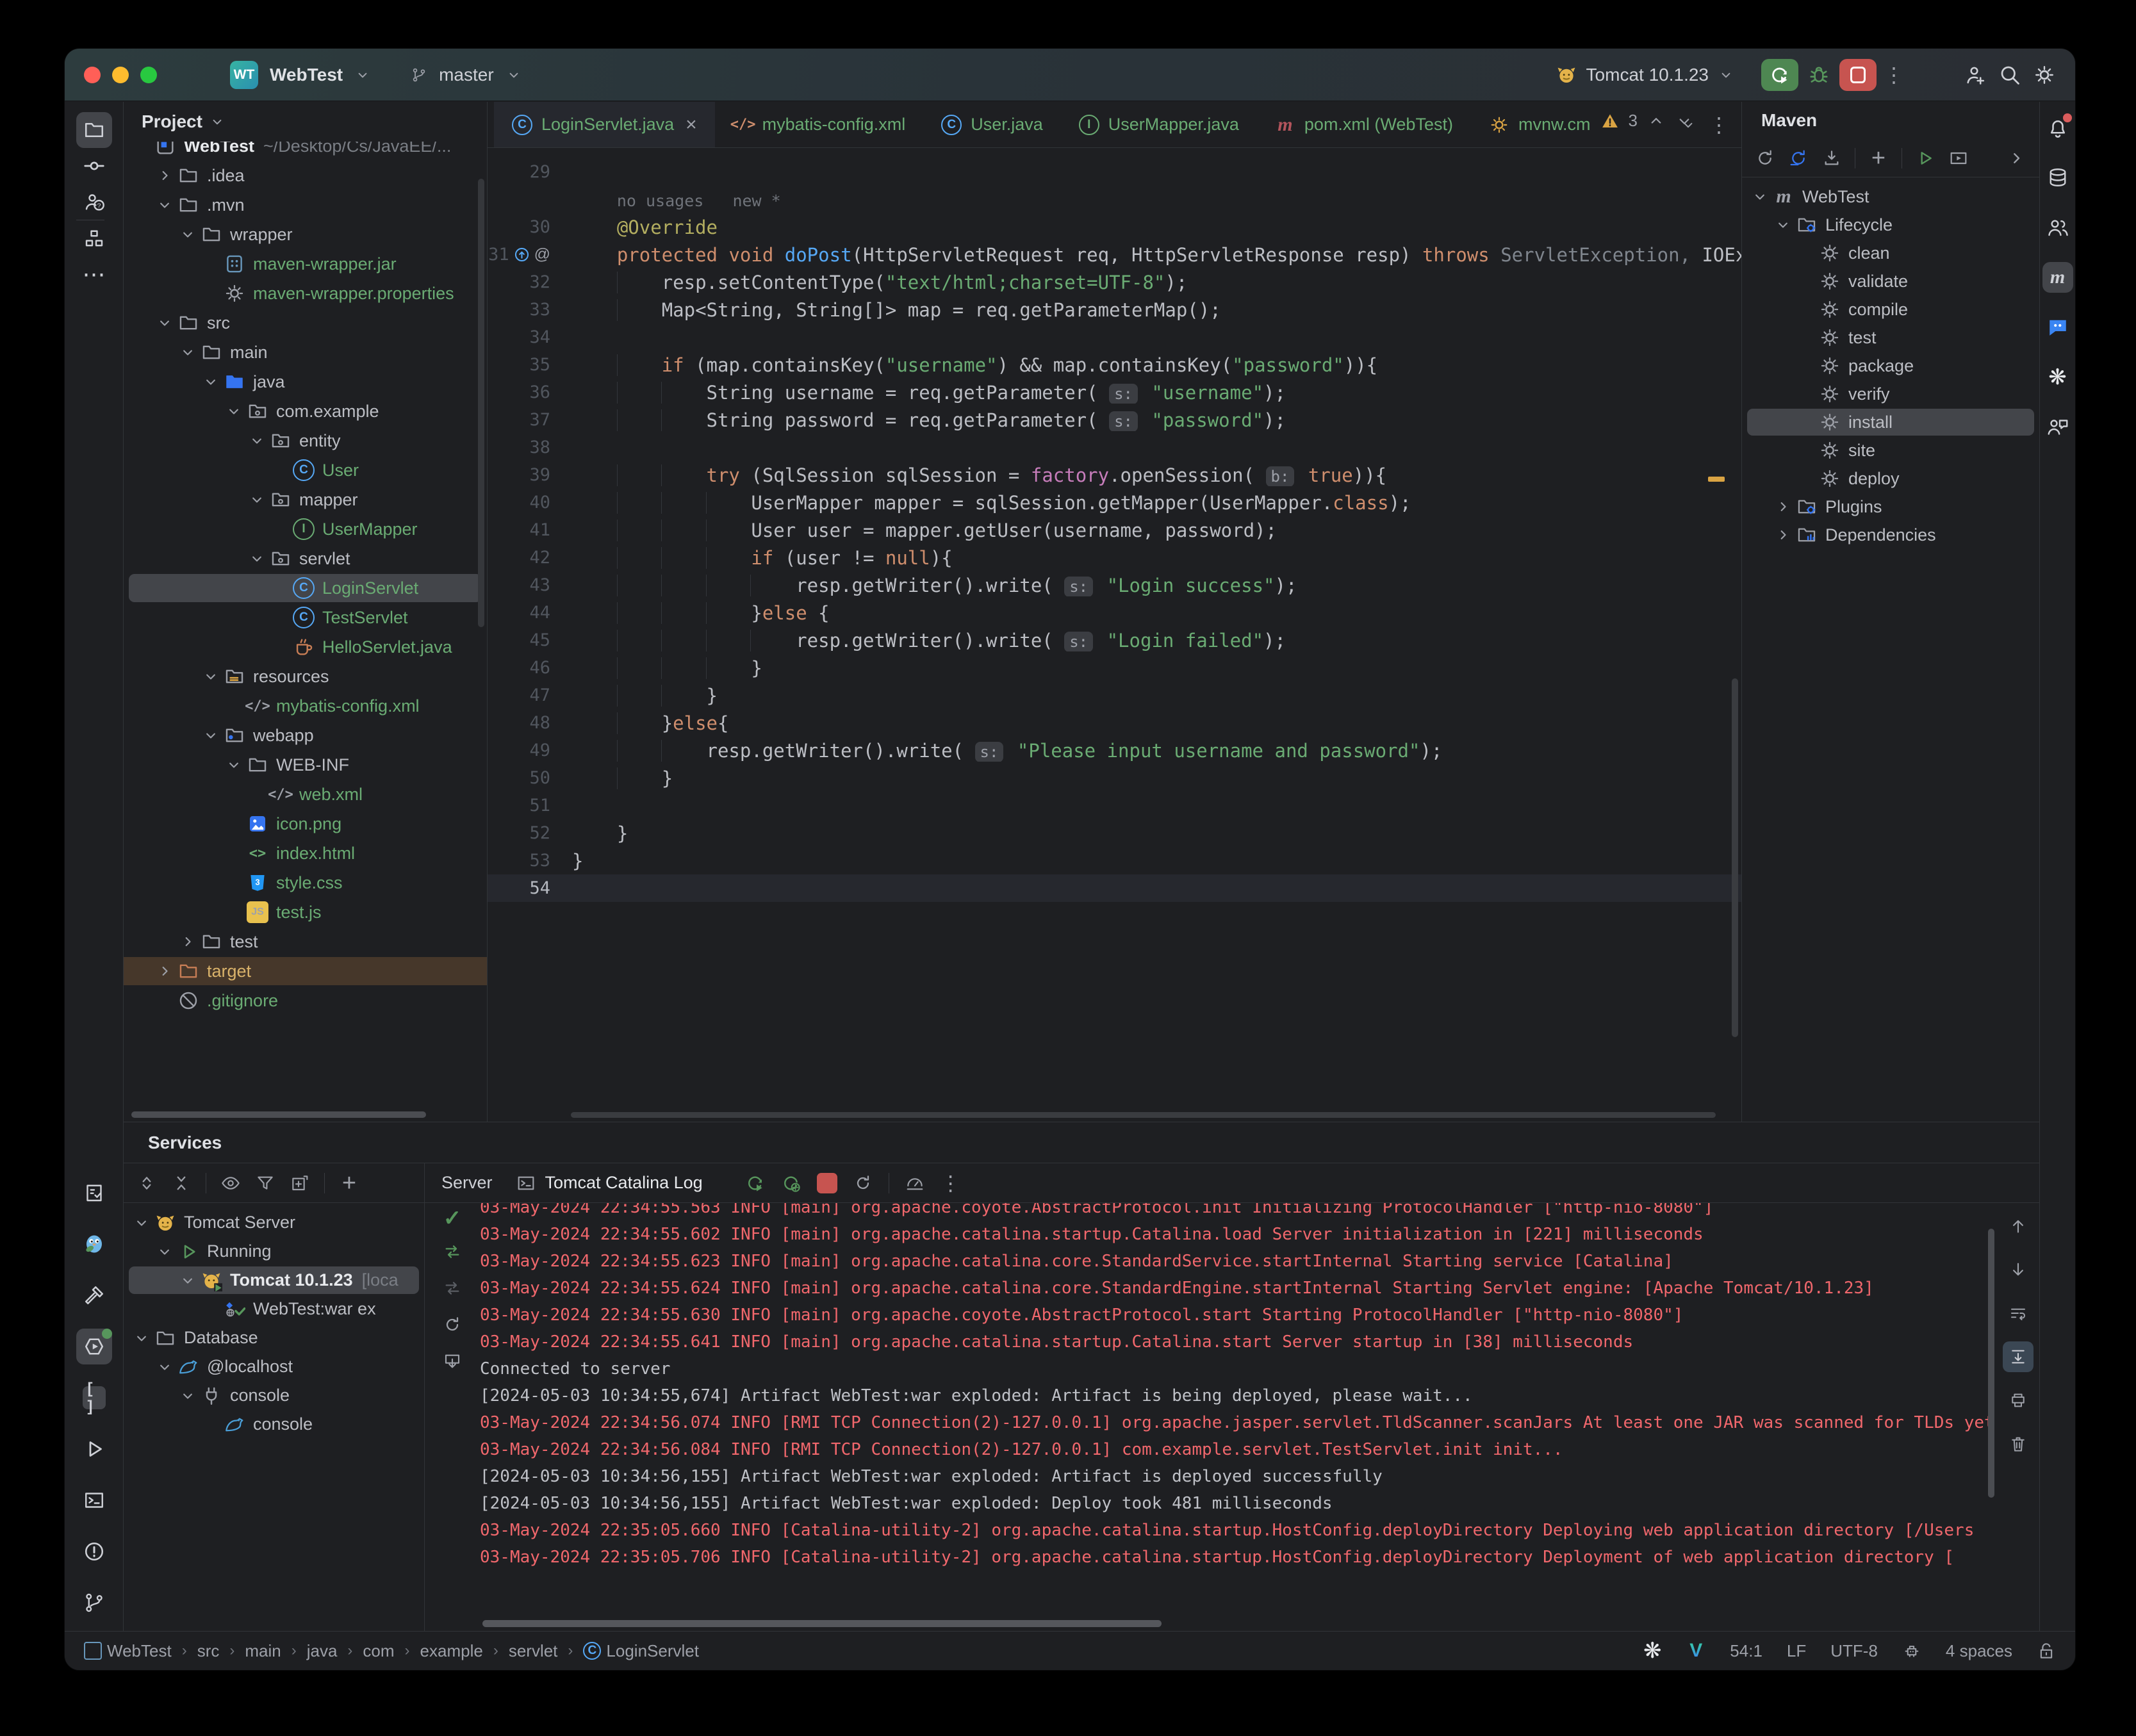 The height and width of the screenshot is (1736, 2136). What do you see at coordinates (94, 1346) in the screenshot?
I see `tool-stripe-services-tool-button` at bounding box center [94, 1346].